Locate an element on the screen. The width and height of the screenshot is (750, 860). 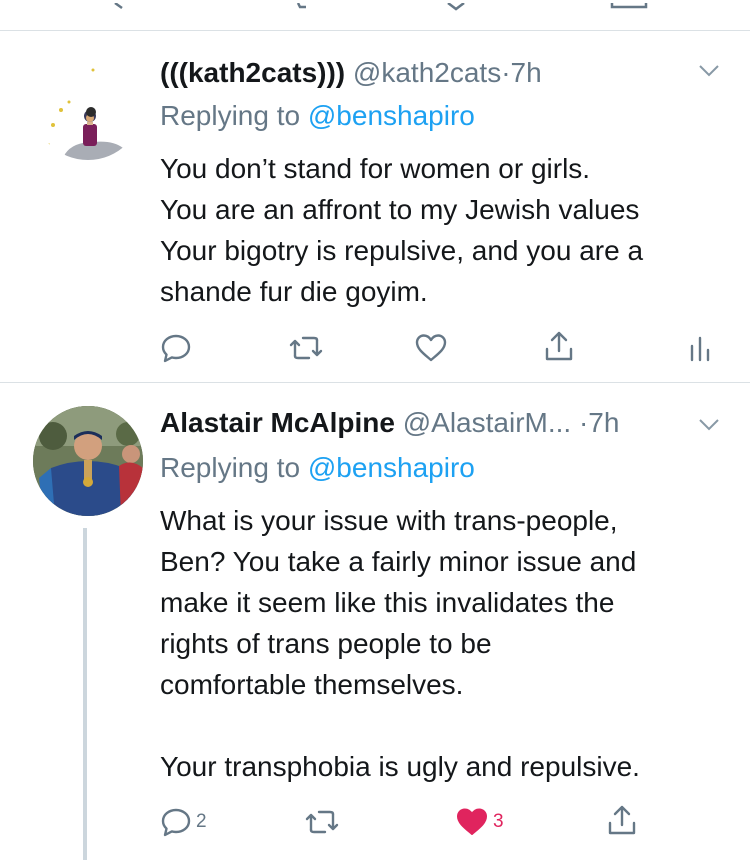
reply-count: 2 is located at coordinates (201, 821).